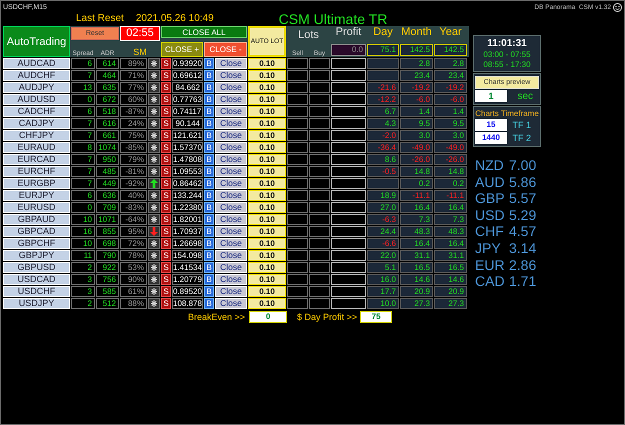 The image size is (625, 425). I want to click on seconds-field: 1, so click(491, 96).